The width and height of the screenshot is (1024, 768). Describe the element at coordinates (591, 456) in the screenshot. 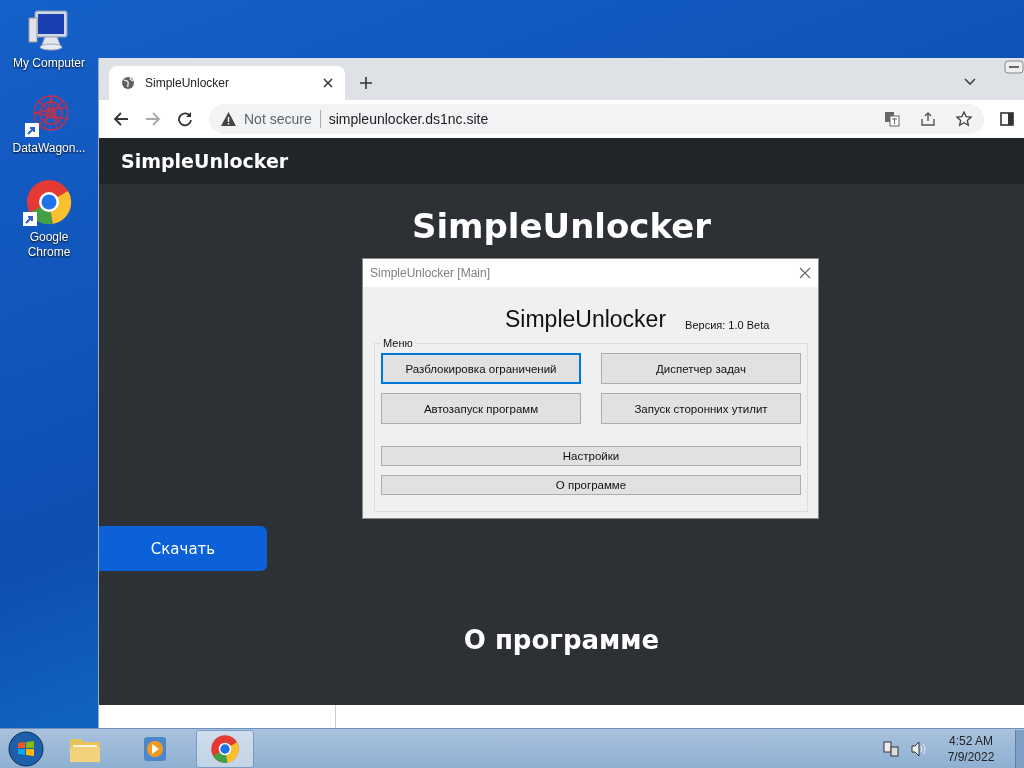

I see `menu-button: Настройки` at that location.